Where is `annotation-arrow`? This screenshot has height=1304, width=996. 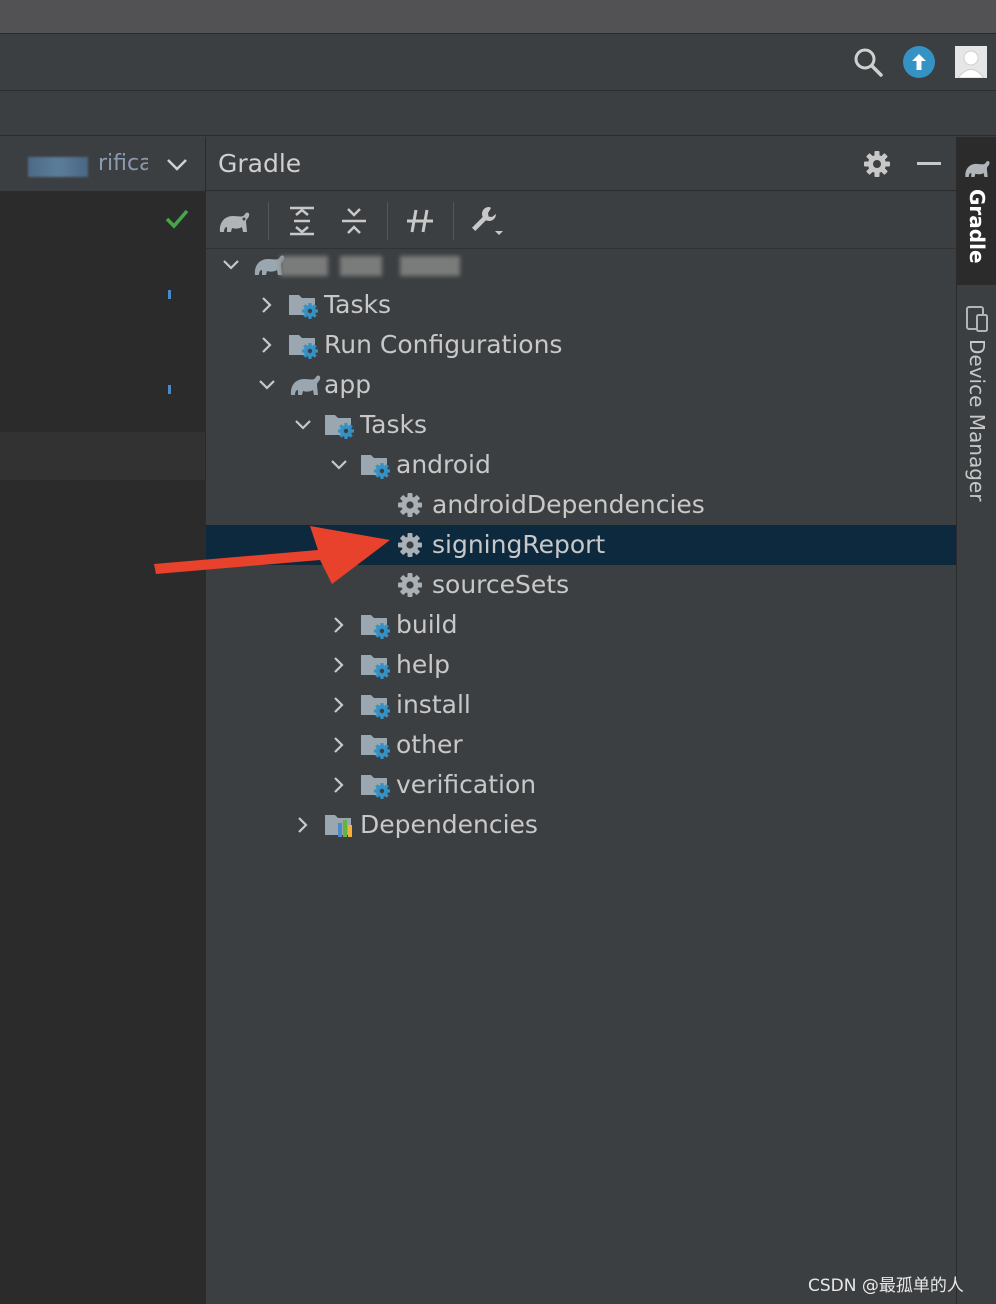 annotation-arrow is located at coordinates (272, 555).